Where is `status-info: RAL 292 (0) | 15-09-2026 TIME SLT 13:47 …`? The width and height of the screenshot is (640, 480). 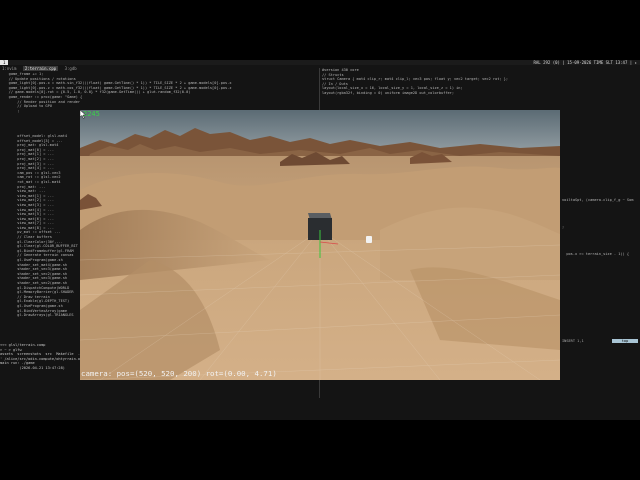 status-info: RAL 292 (0) | 15-09-2026 TIME SLT 13:47 … is located at coordinates (585, 62).